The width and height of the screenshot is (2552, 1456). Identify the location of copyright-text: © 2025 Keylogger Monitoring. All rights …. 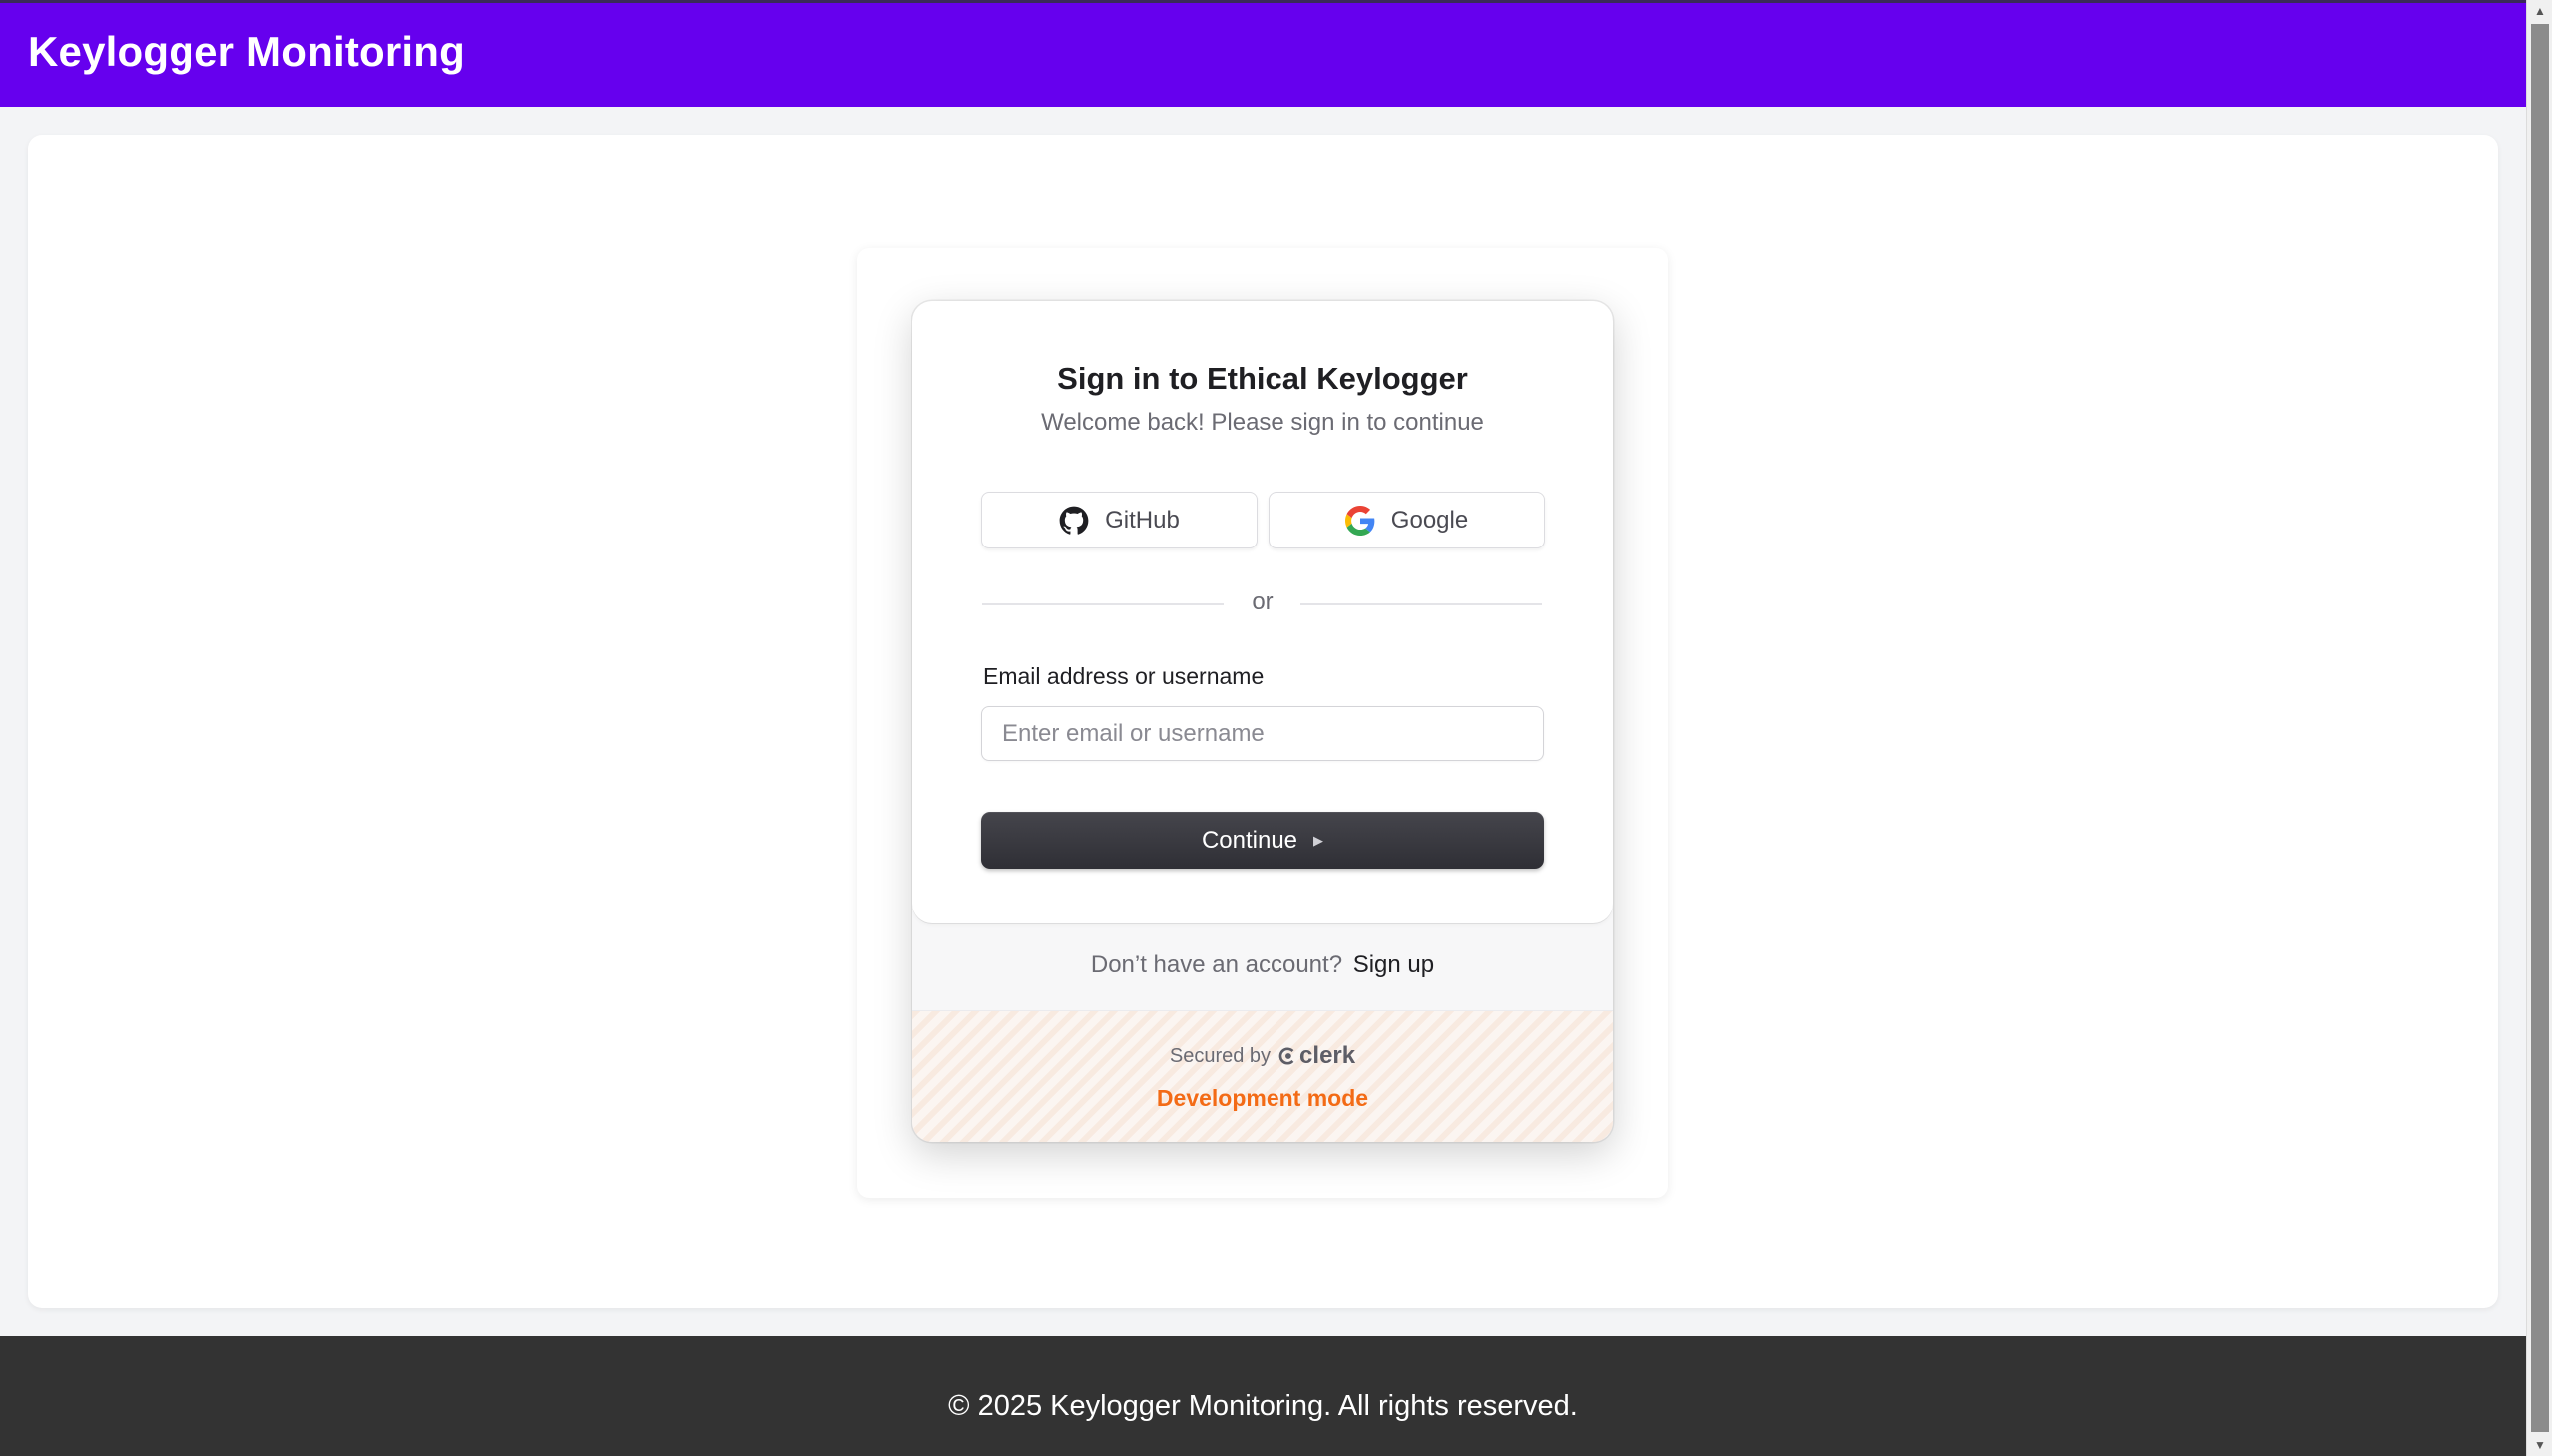
(1263, 1406).